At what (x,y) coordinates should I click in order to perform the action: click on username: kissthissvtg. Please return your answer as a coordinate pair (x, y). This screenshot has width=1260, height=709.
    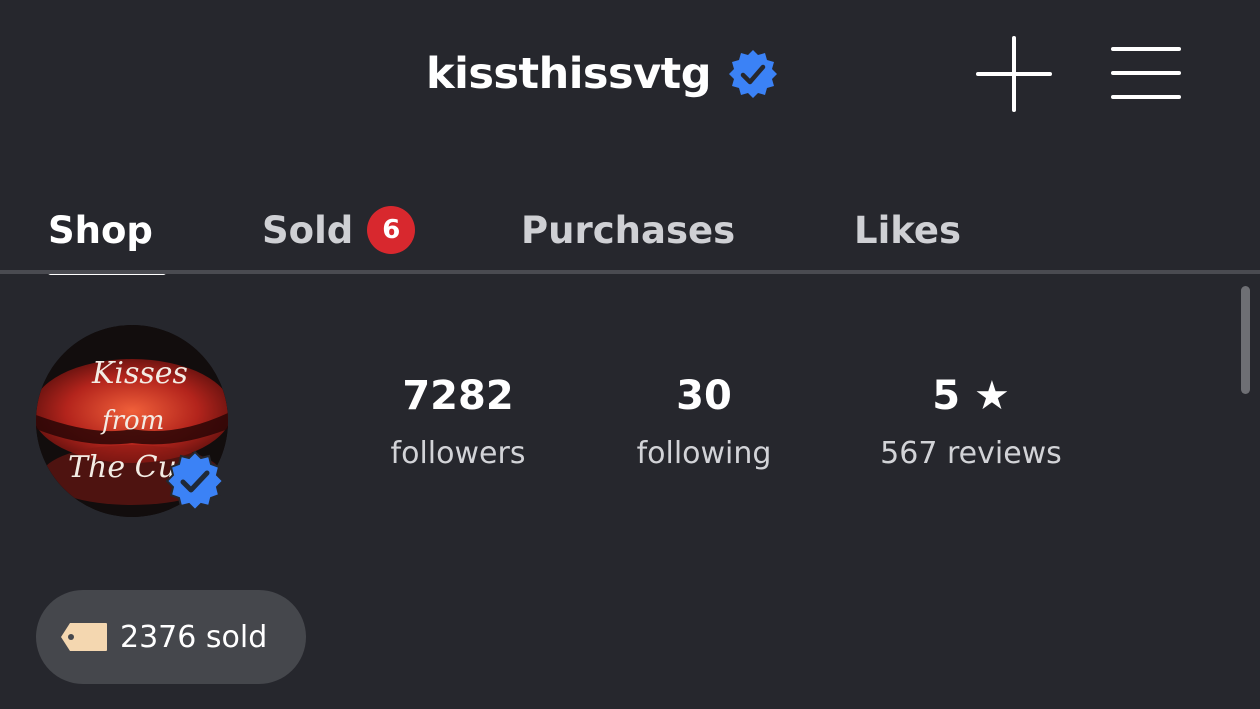
    Looking at the image, I should click on (569, 73).